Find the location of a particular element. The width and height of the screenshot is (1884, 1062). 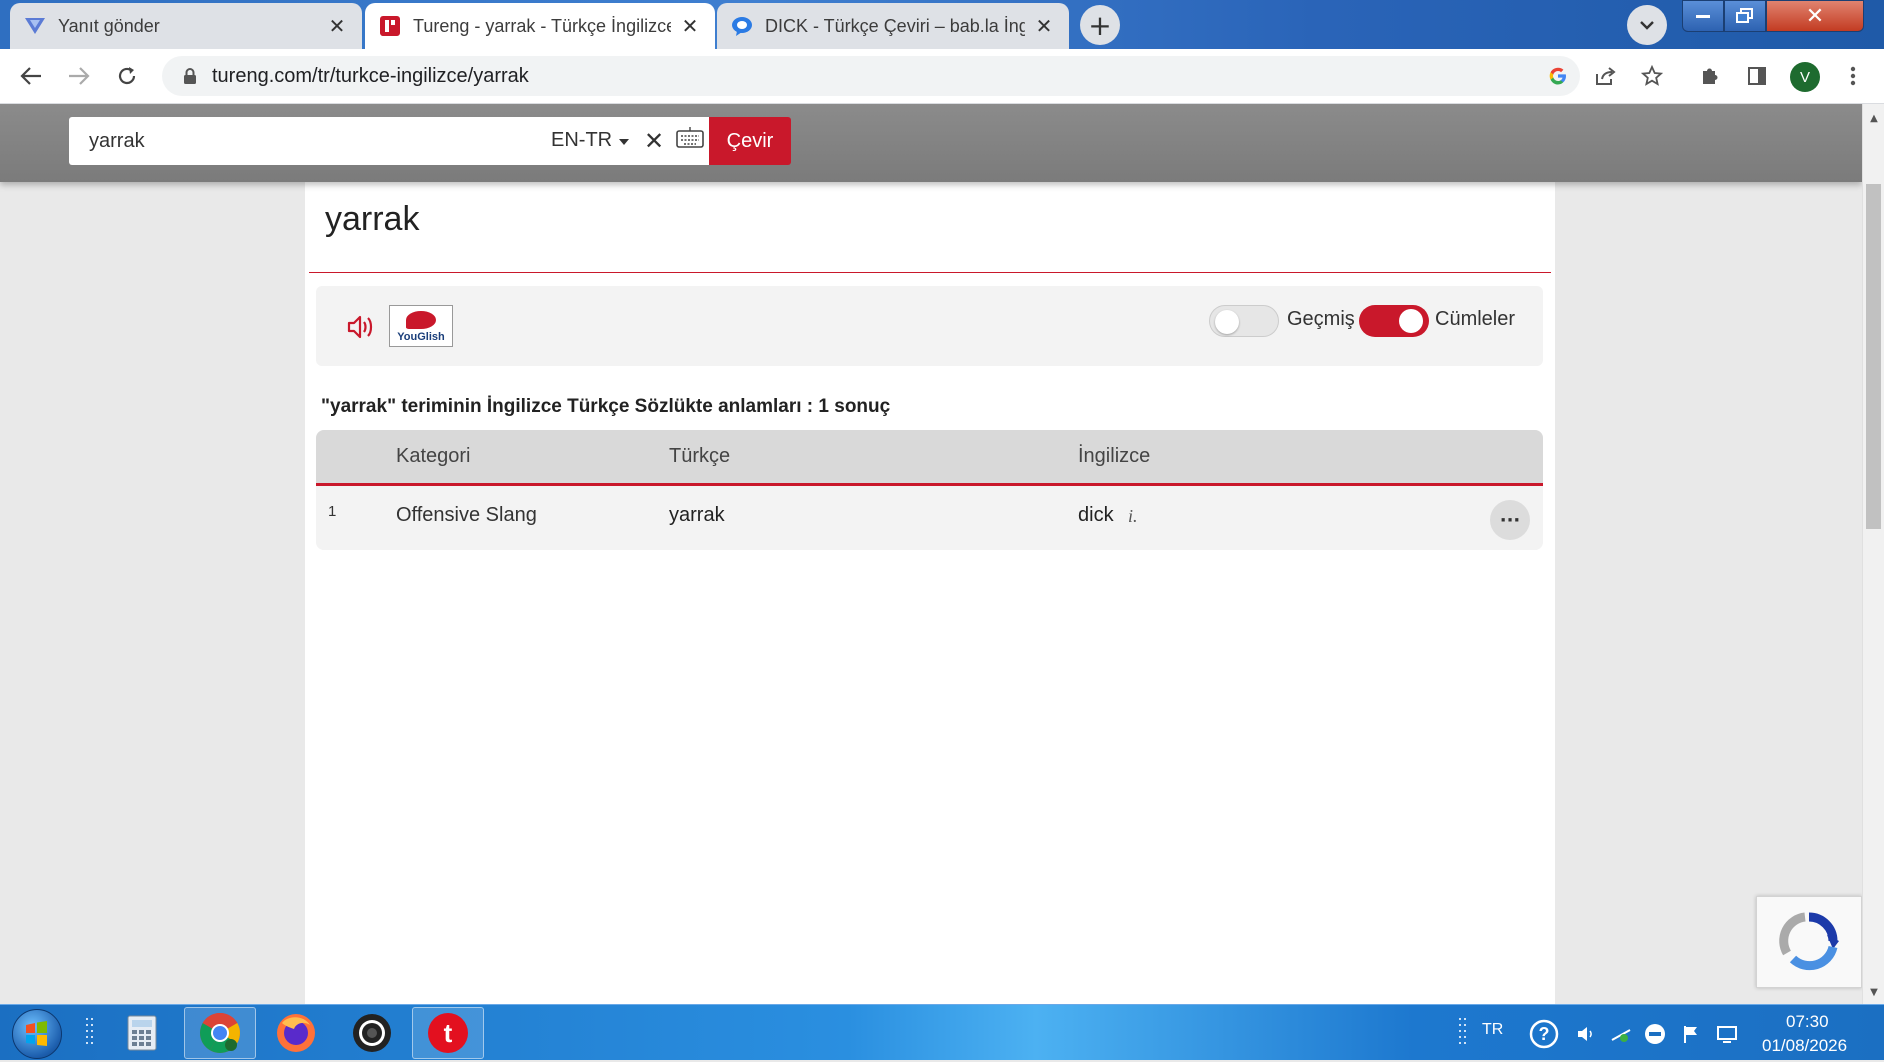

minimize-button is located at coordinates (1703, 16).